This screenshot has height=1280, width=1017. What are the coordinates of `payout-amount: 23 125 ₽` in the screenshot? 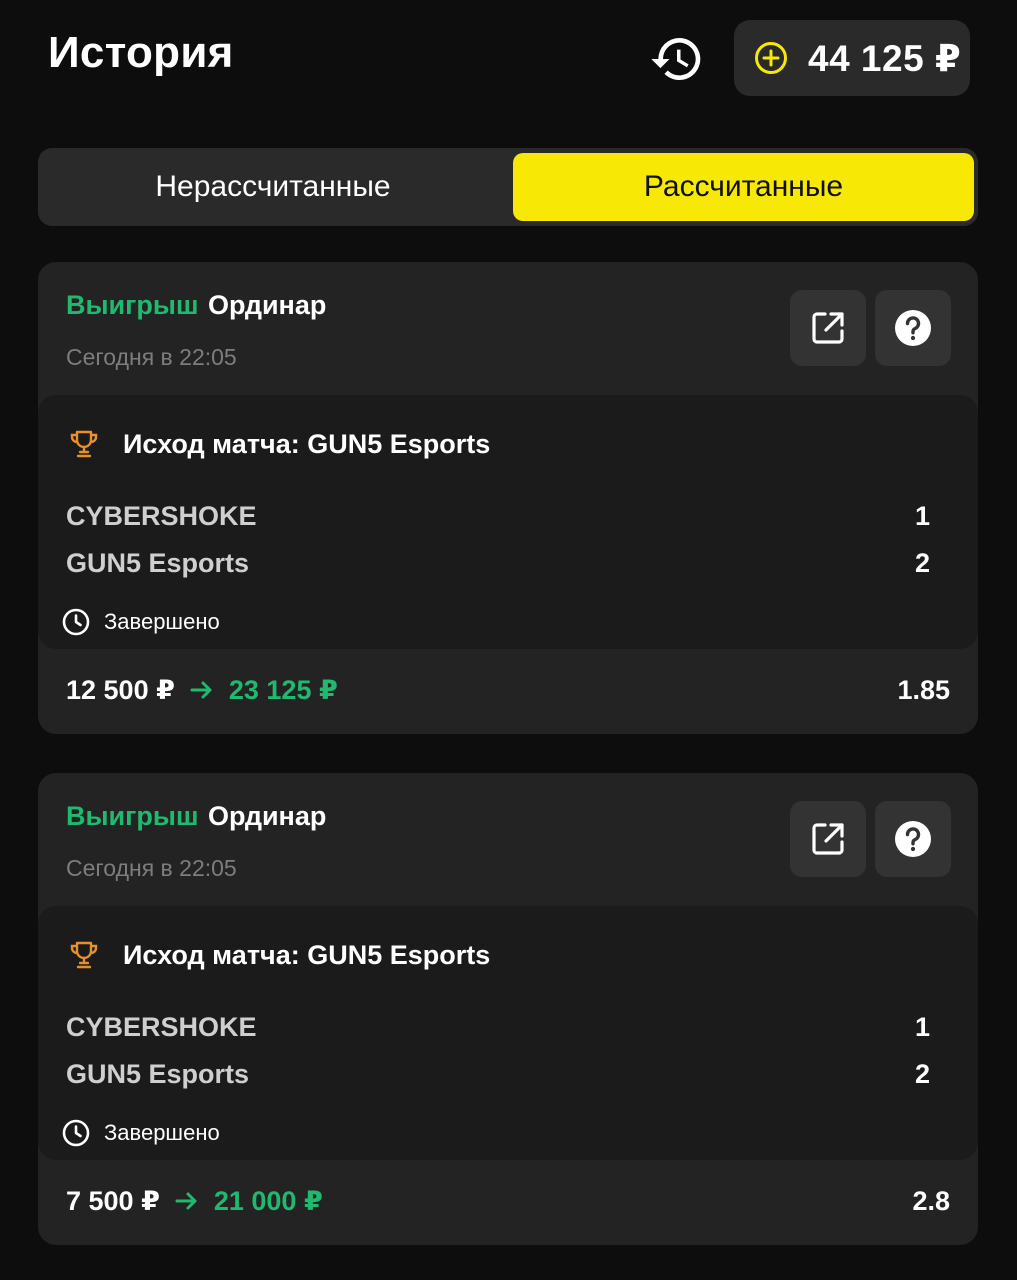 It's located at (283, 689).